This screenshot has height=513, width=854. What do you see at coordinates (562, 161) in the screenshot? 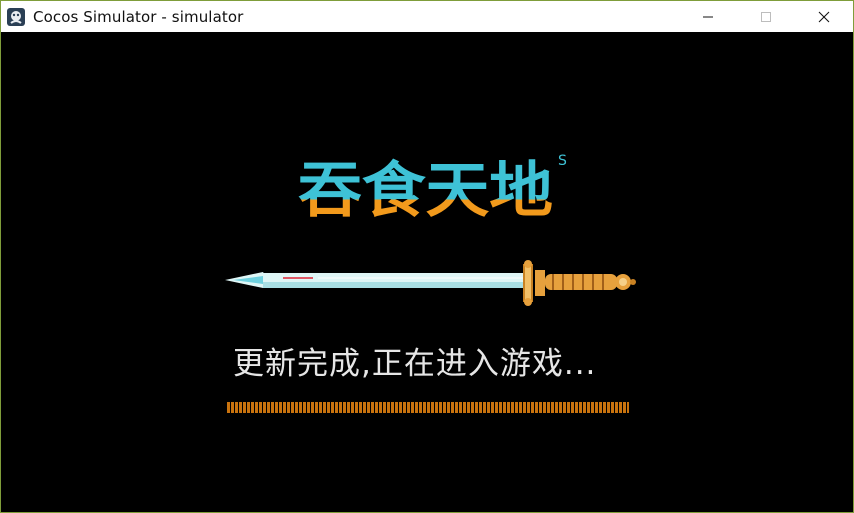
I see `logo-mark: S` at bounding box center [562, 161].